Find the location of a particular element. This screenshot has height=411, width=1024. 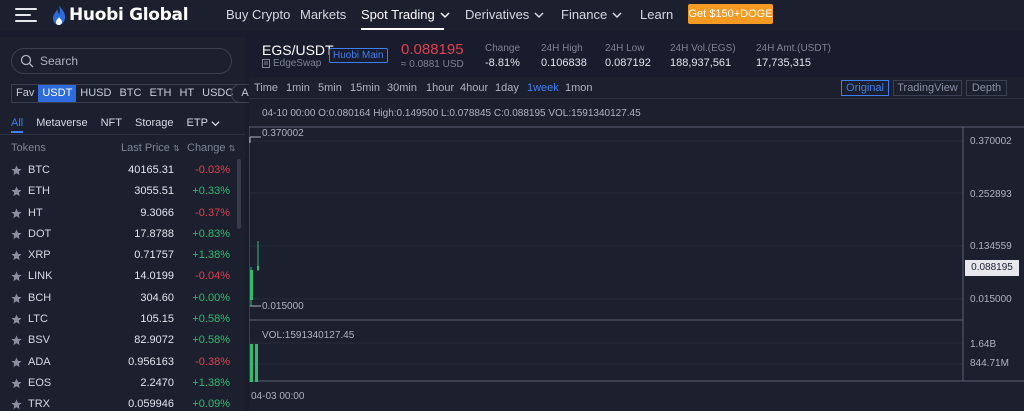

token-change: +1.38% is located at coordinates (211, 382).